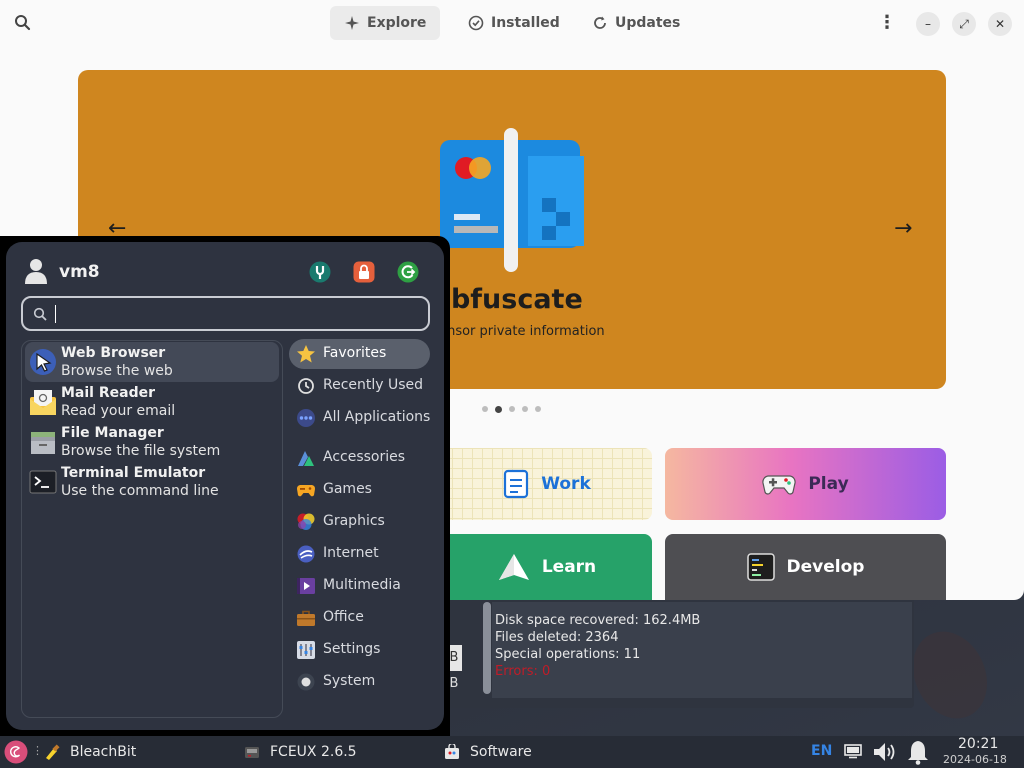 The width and height of the screenshot is (1024, 768). What do you see at coordinates (364, 457) in the screenshot?
I see `category-label: Accessories` at bounding box center [364, 457].